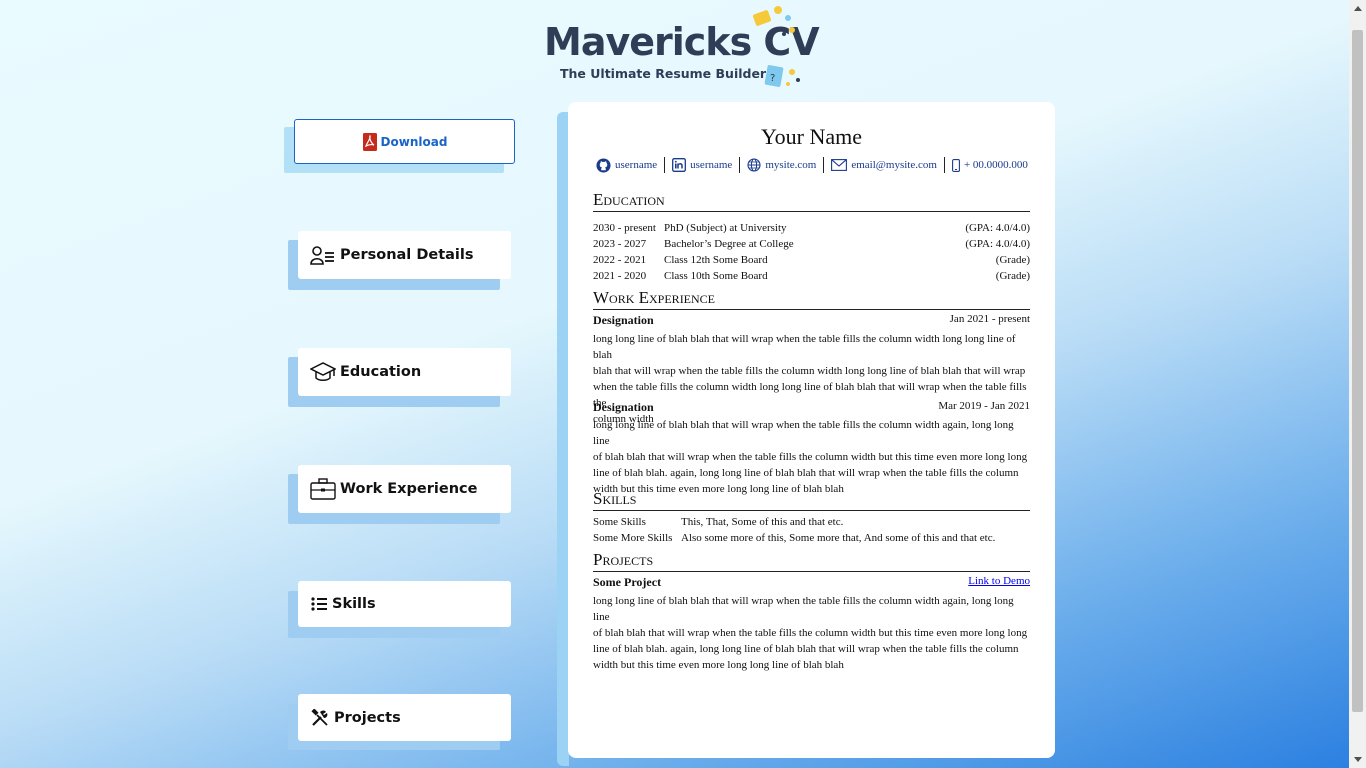 The width and height of the screenshot is (1366, 768). I want to click on contact-linkedin: username, so click(701, 165).